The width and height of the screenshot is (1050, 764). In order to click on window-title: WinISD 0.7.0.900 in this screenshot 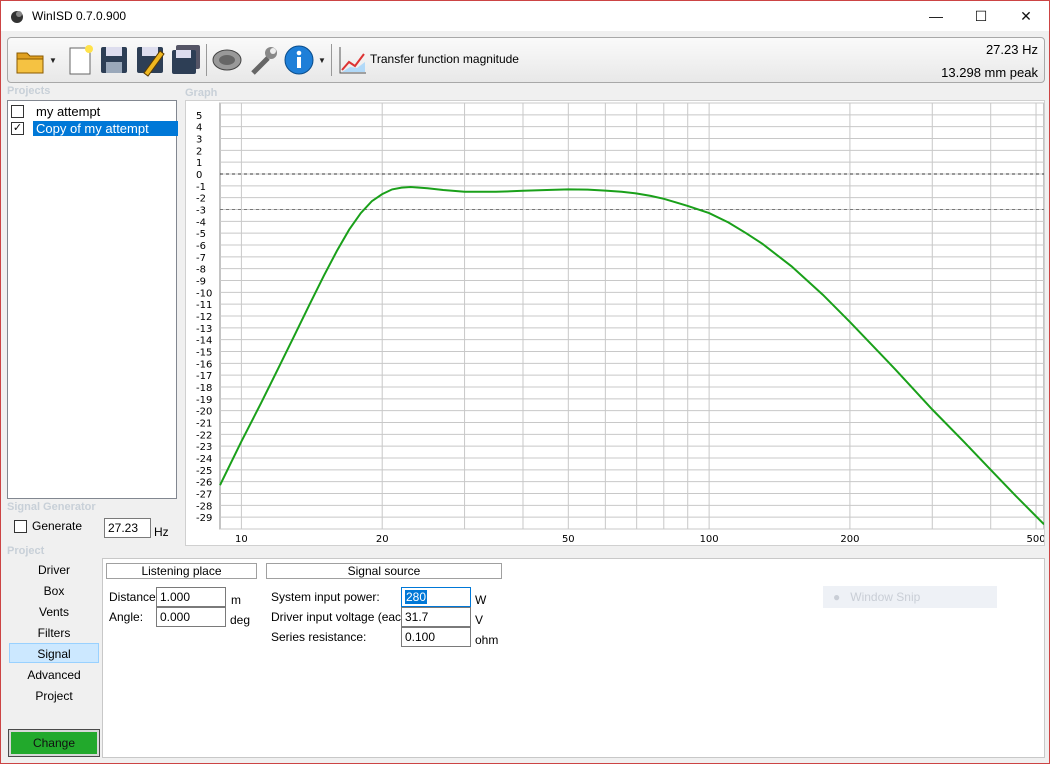, I will do `click(79, 16)`.